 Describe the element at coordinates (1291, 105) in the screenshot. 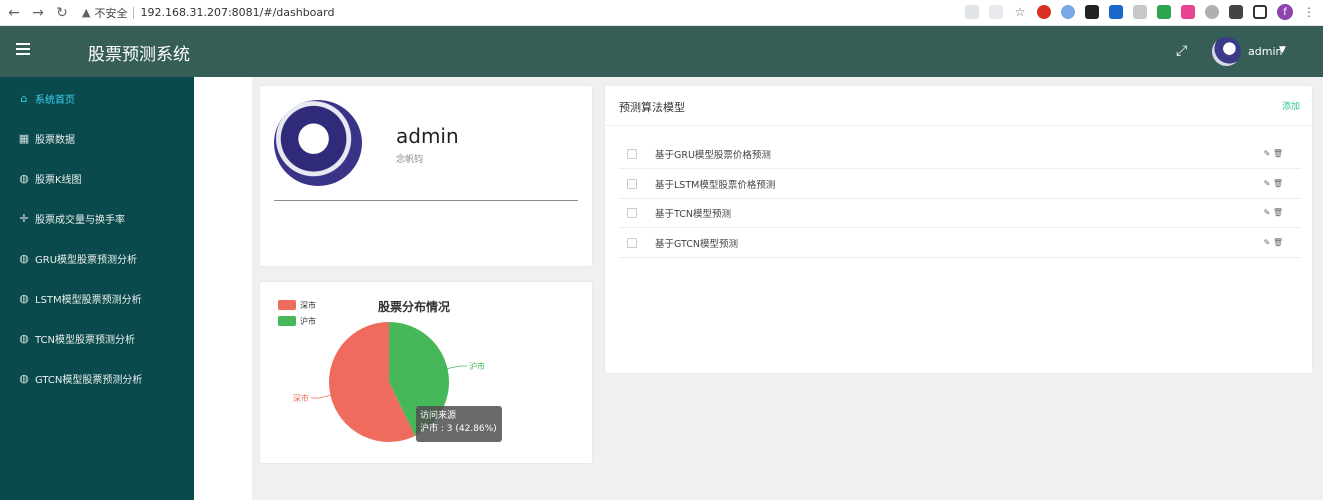

I see `add-button: 添加` at that location.